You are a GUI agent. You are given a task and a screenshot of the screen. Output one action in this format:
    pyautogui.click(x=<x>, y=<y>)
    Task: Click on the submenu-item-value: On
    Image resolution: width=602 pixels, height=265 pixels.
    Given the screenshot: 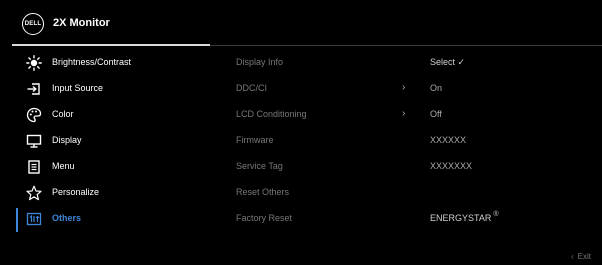 What is the action you would take?
    pyautogui.click(x=436, y=88)
    